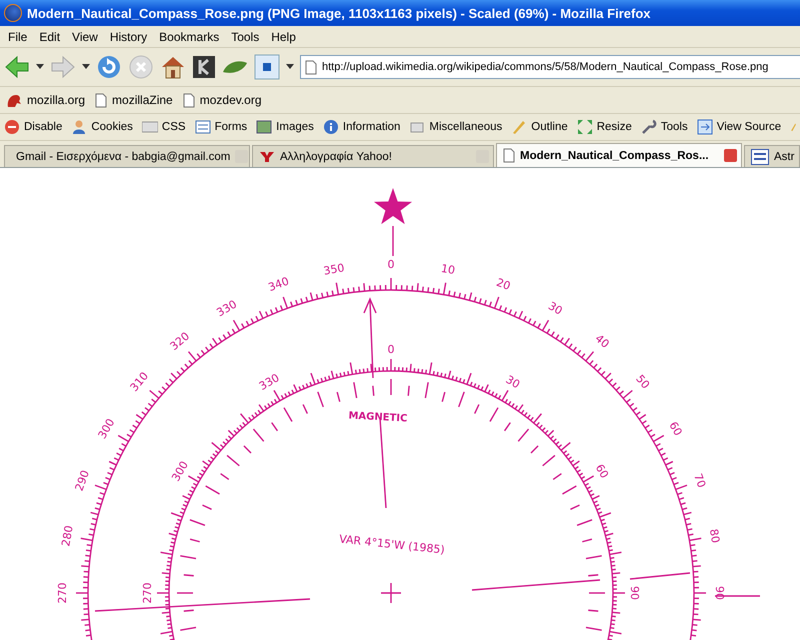  I want to click on bookmark-link: mozilla.org, so click(56, 100).